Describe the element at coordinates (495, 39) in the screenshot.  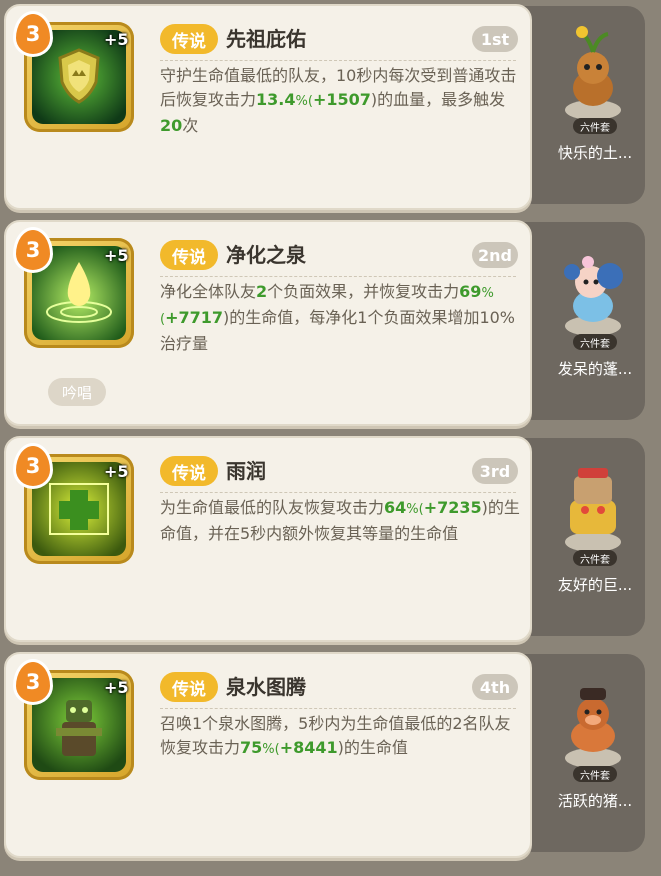
I see `rank-badge: 1st` at that location.